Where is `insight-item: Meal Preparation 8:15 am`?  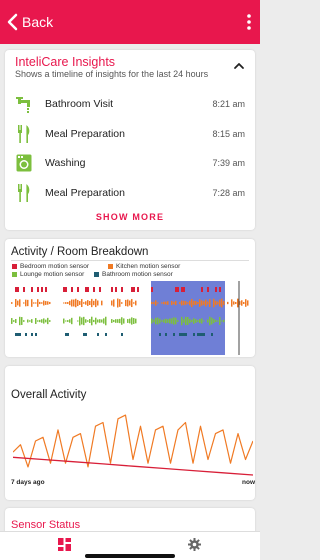
insight-item: Meal Preparation 8:15 am is located at coordinates (130, 134).